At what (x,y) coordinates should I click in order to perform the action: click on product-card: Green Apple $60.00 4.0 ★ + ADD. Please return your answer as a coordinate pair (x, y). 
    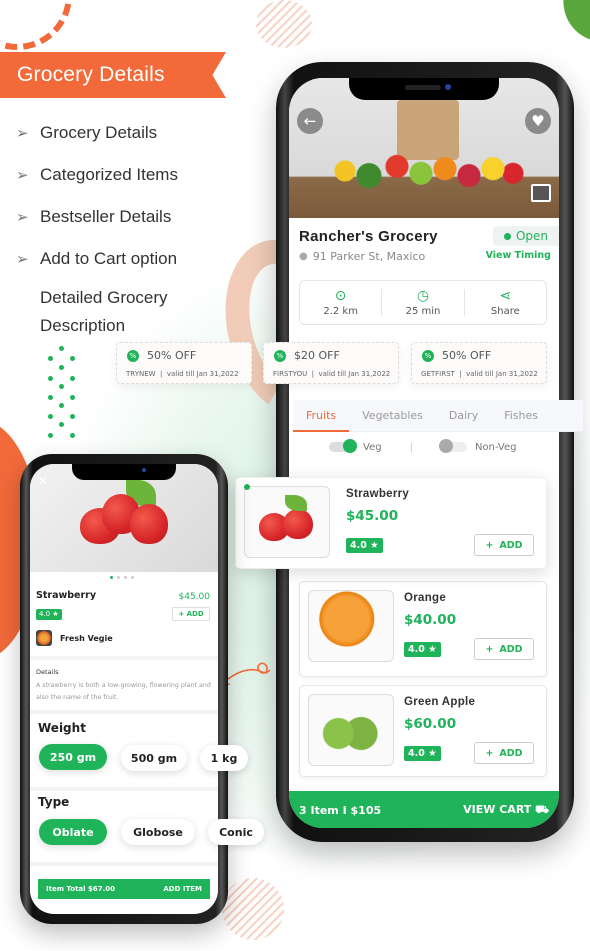
    Looking at the image, I should click on (423, 731).